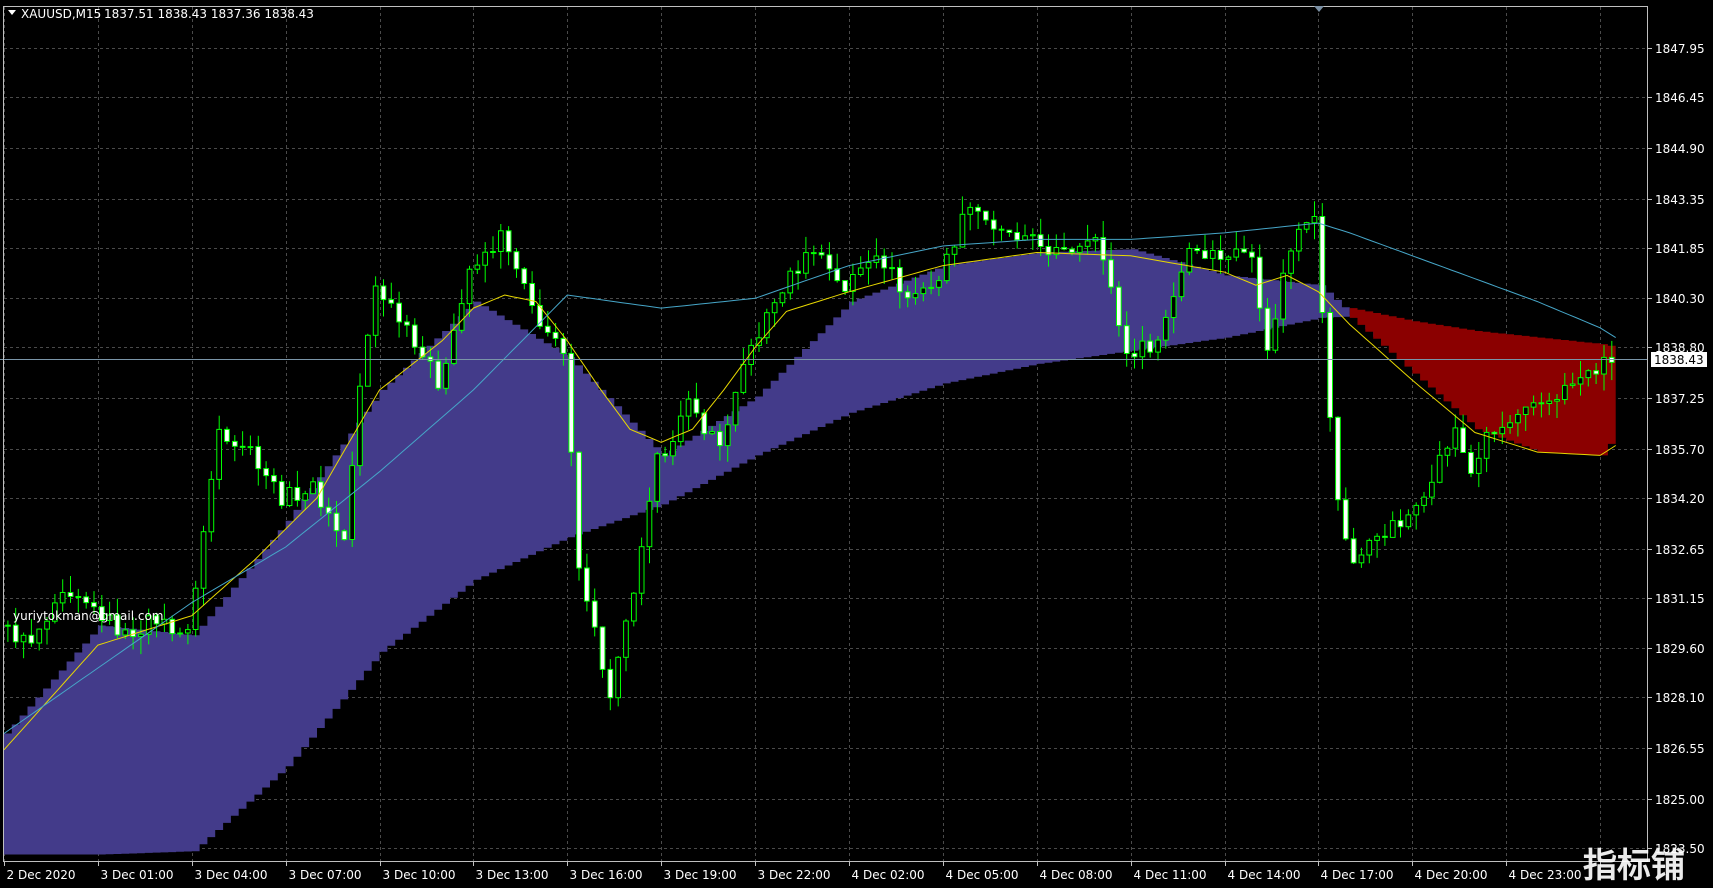  What do you see at coordinates (1680, 499) in the screenshot?
I see `y-tick-label: 1834.20` at bounding box center [1680, 499].